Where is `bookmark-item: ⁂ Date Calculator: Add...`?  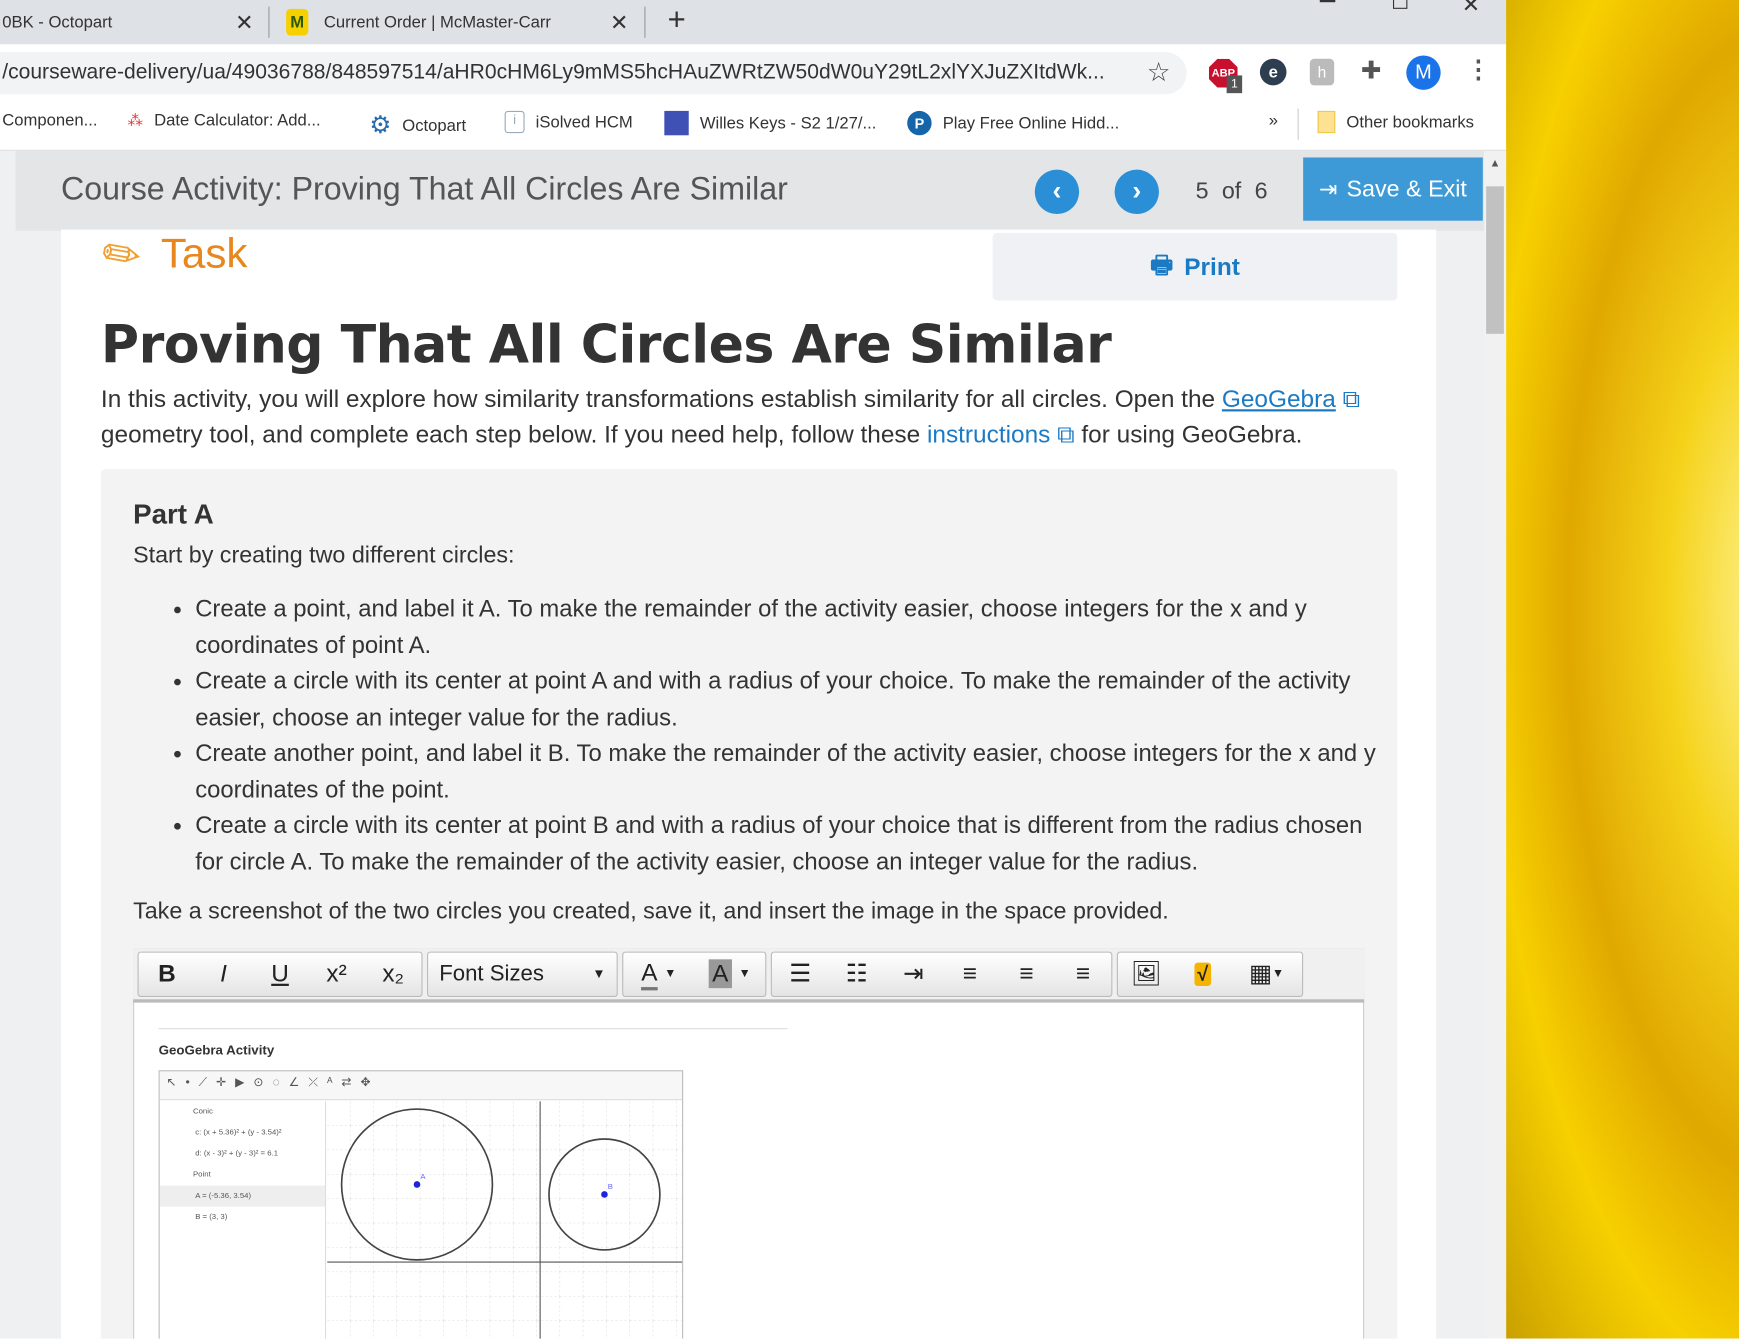
bookmark-item: ⁂ Date Calculator: Add... is located at coordinates (224, 120).